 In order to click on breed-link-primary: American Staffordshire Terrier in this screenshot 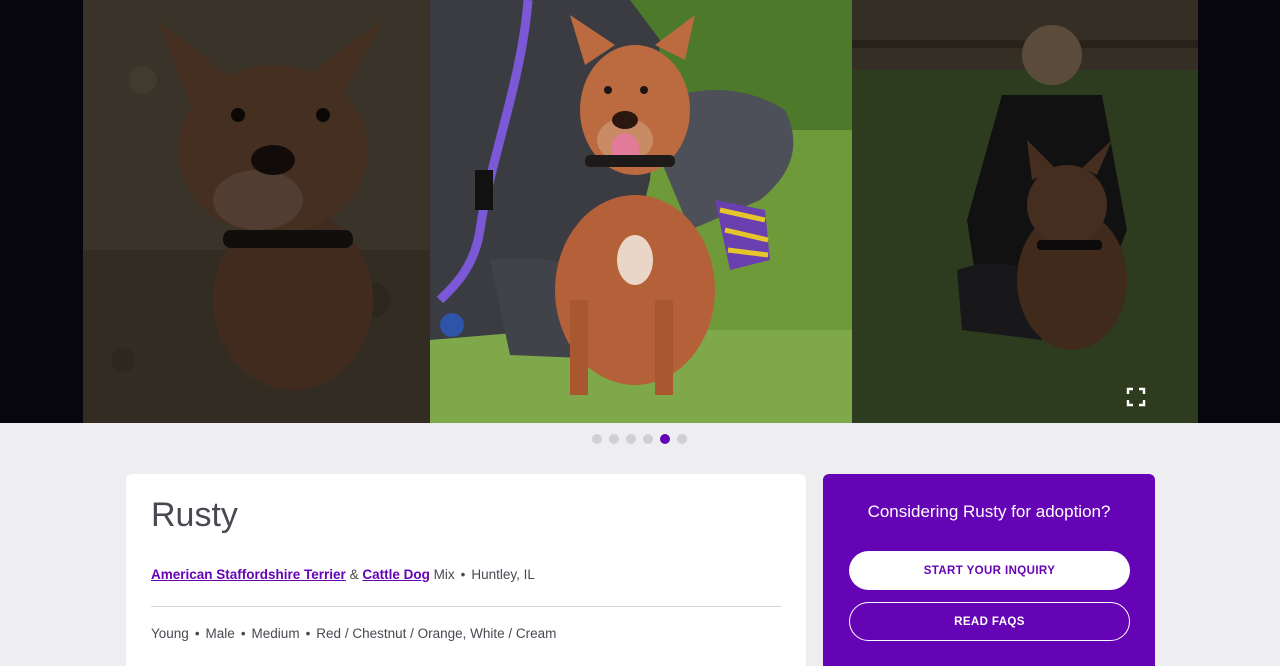, I will do `click(248, 574)`.